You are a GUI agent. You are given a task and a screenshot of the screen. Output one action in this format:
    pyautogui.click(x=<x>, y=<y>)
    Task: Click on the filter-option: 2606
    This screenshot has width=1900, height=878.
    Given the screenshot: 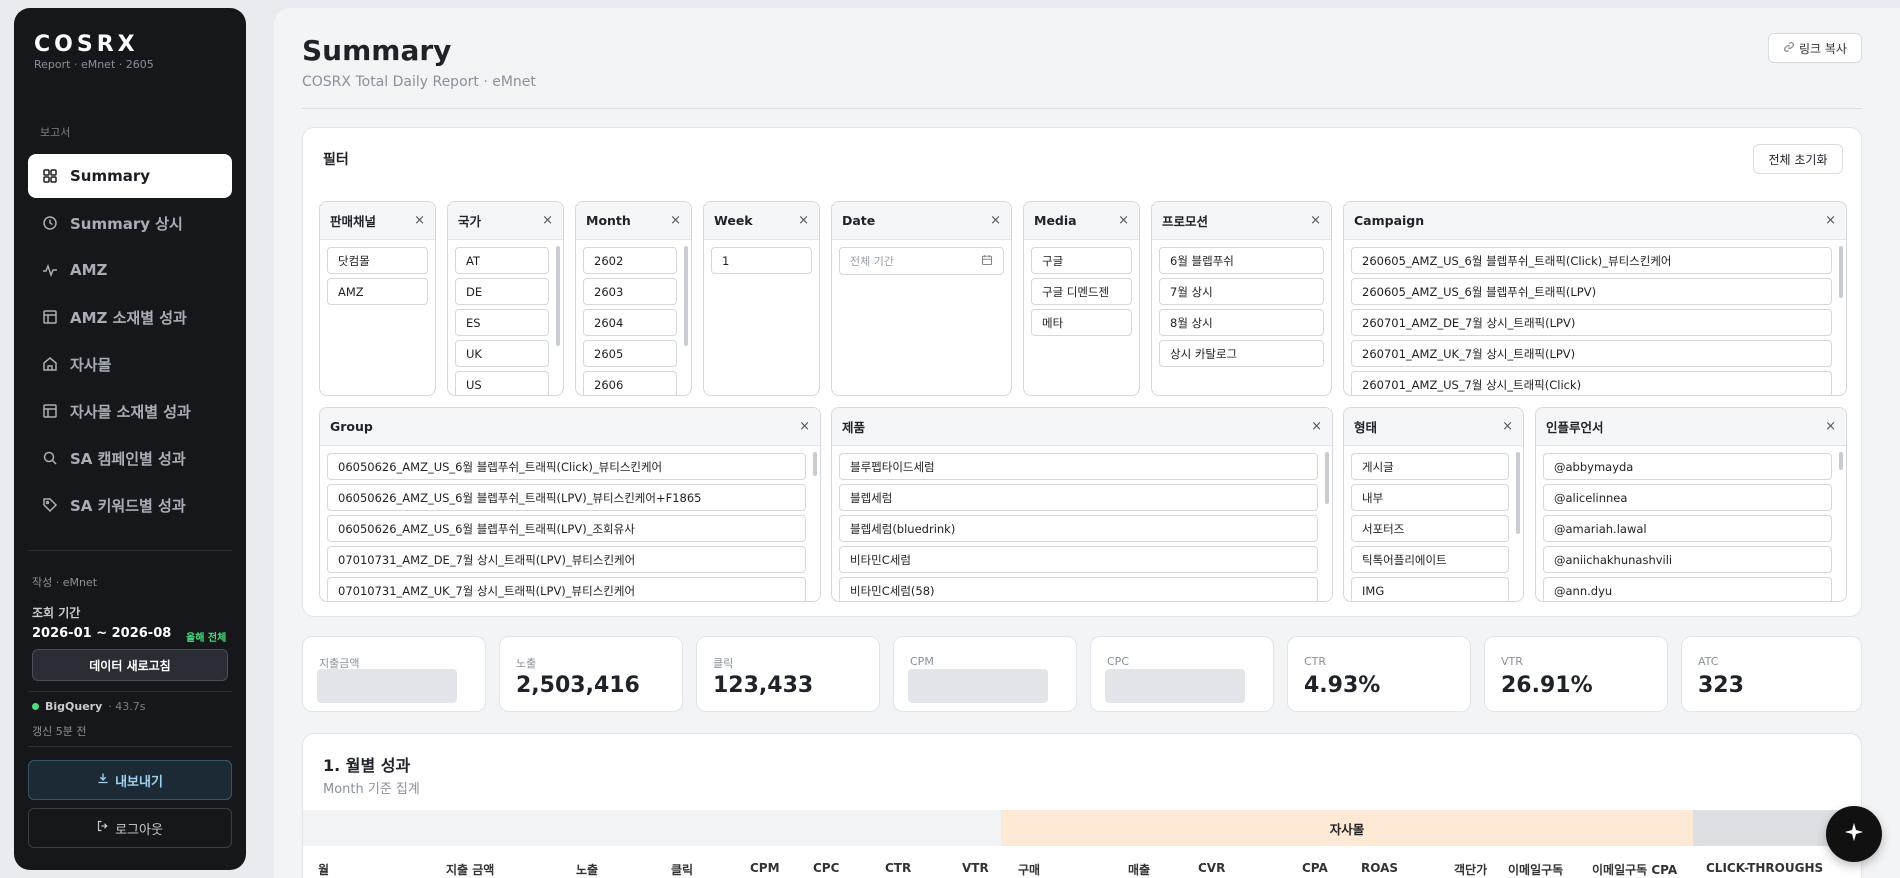 What is the action you would take?
    pyautogui.click(x=630, y=383)
    